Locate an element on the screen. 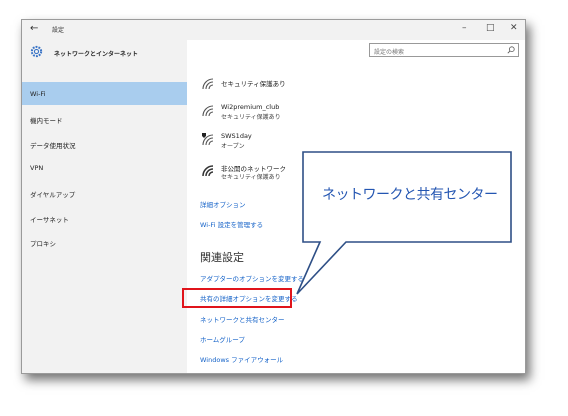 The height and width of the screenshot is (416, 568). network-name: Wi2premium_club is located at coordinates (250, 107).